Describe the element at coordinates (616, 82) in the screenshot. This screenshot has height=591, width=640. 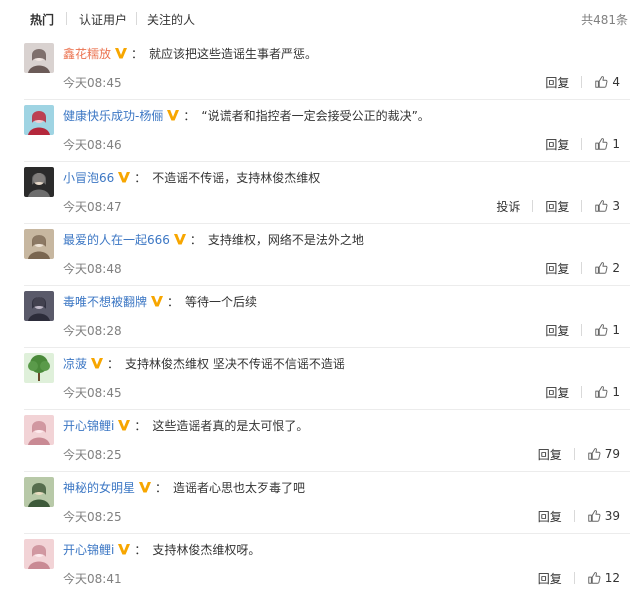
I see `like-count: 4` at that location.